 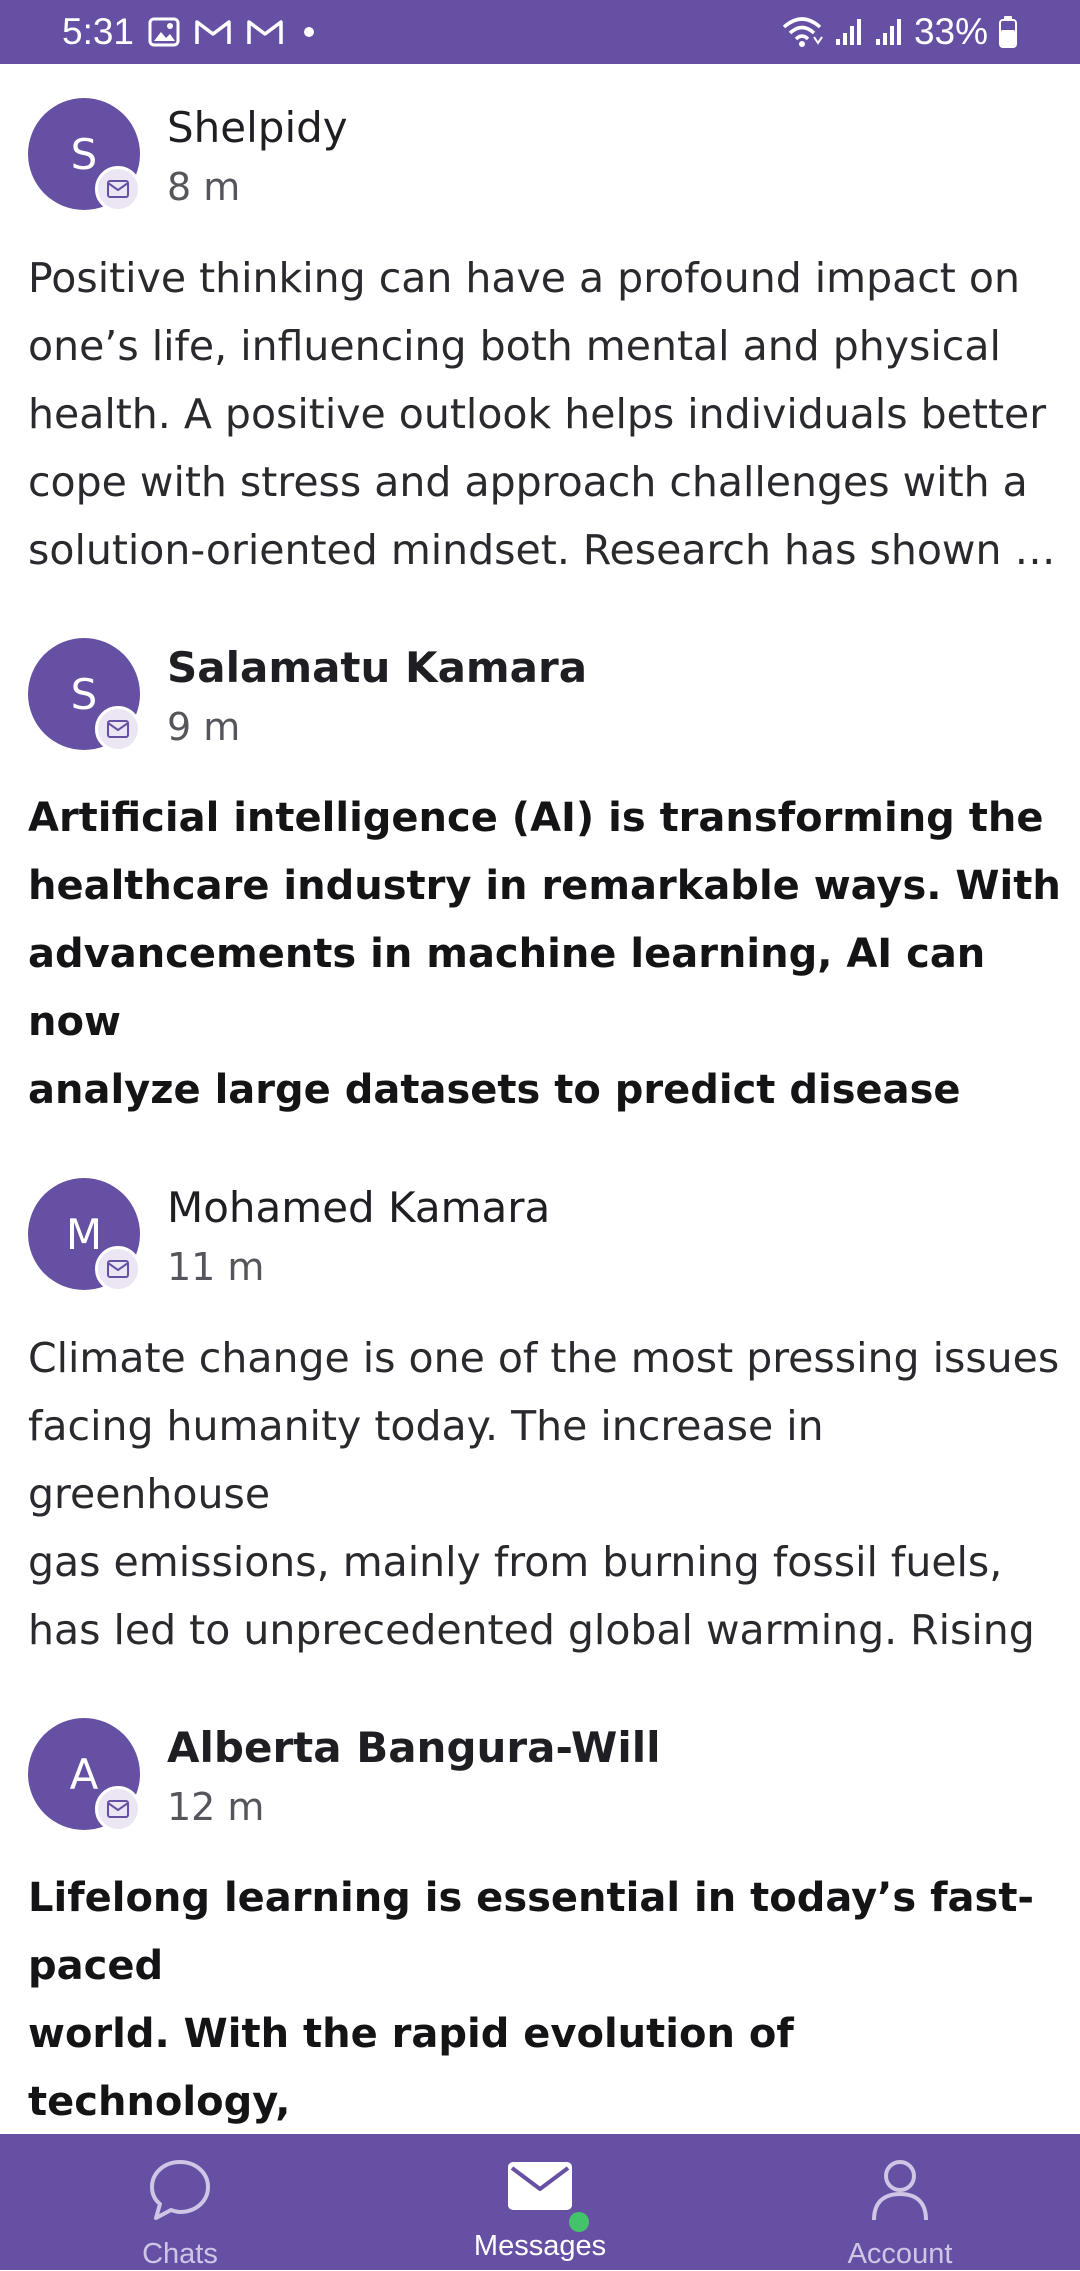 What do you see at coordinates (950, 31) in the screenshot?
I see `battery-level: 33%` at bounding box center [950, 31].